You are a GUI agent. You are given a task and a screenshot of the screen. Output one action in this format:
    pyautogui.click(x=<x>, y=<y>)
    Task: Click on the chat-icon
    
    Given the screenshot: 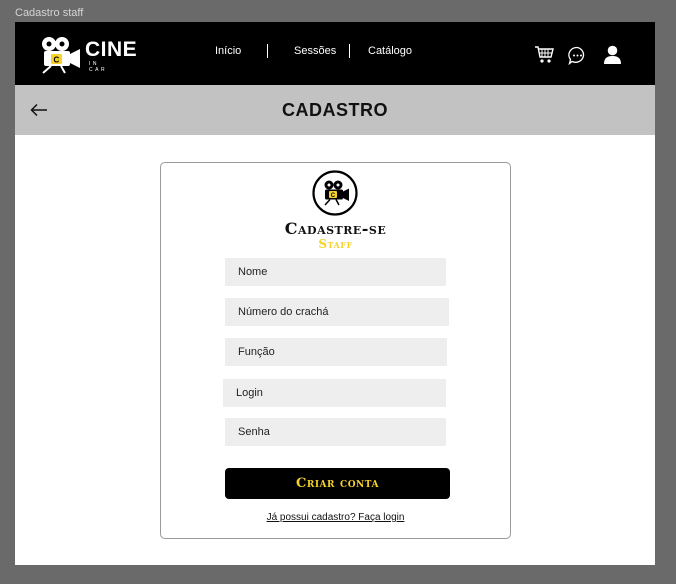 What is the action you would take?
    pyautogui.click(x=577, y=58)
    